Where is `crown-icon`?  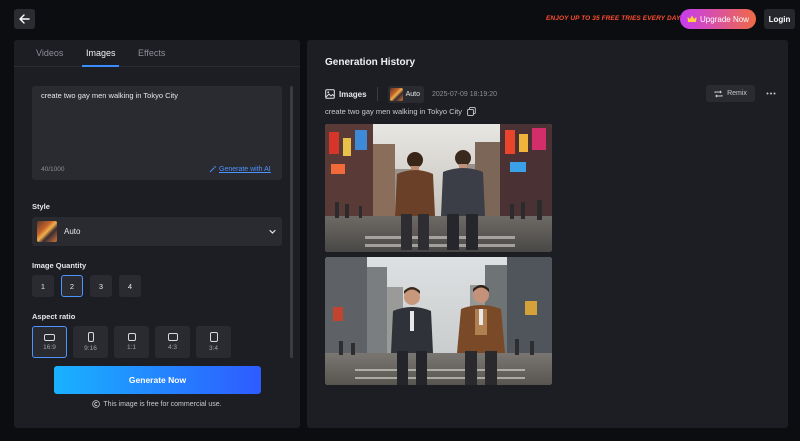
crown-icon is located at coordinates (692, 18).